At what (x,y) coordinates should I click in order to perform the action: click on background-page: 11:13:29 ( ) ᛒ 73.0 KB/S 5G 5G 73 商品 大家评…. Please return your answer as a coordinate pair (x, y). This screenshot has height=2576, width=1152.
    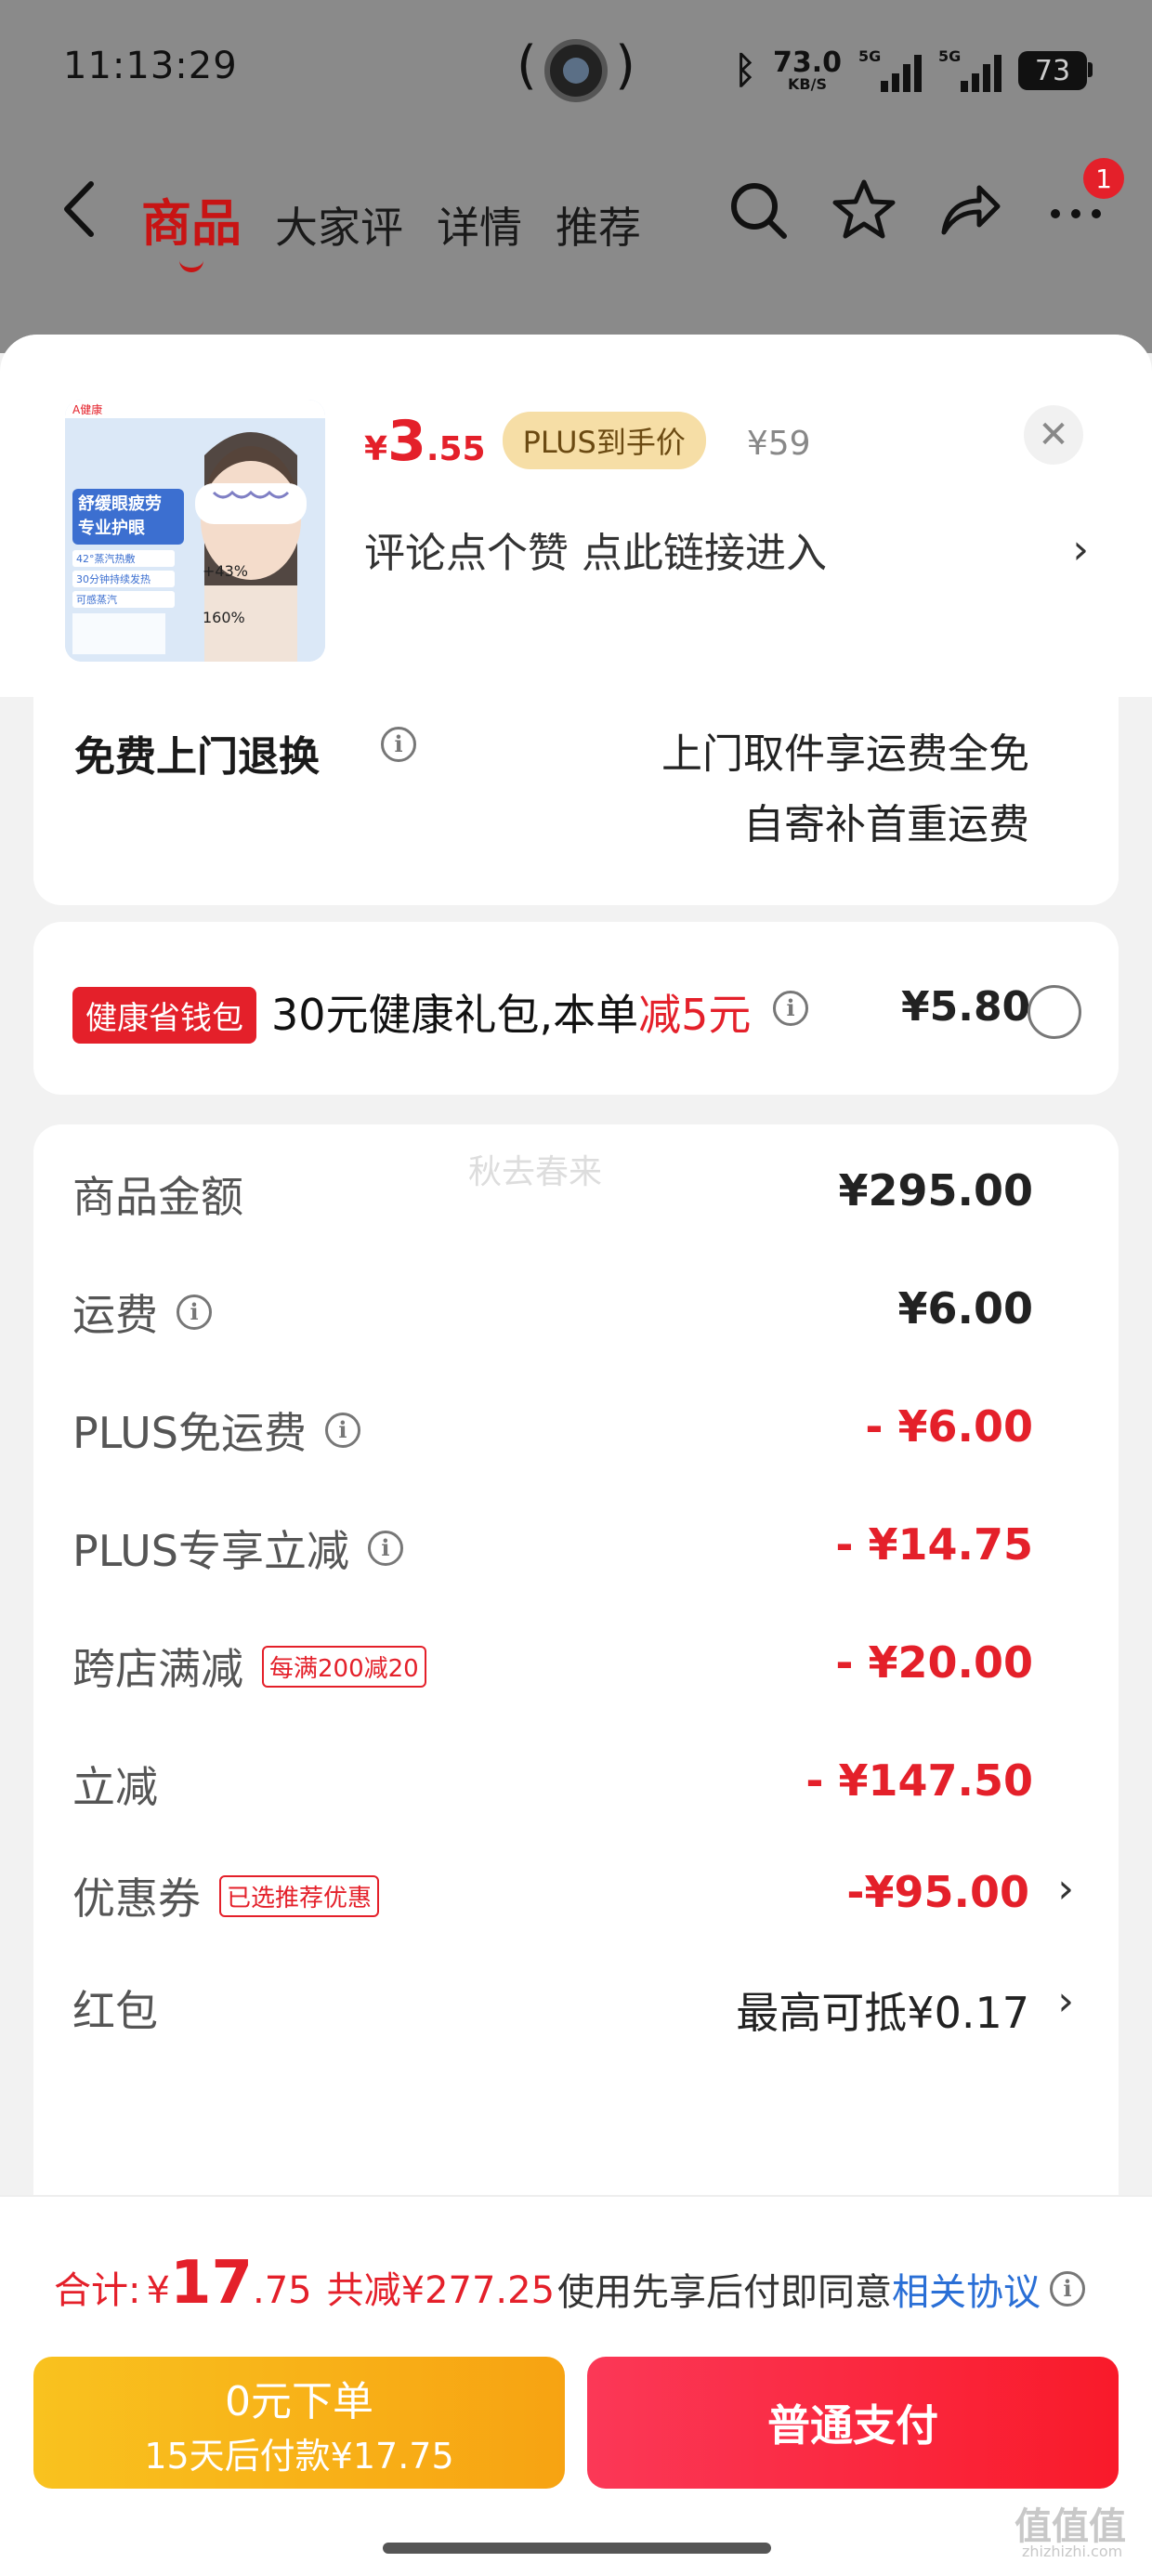
    Looking at the image, I should click on (576, 176).